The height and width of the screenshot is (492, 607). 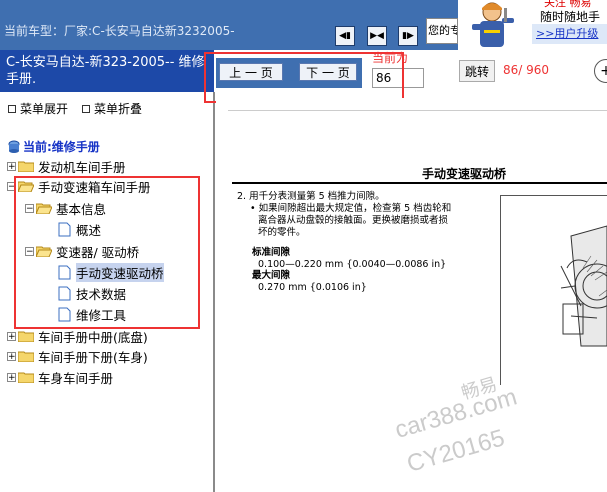 What do you see at coordinates (419, 183) in the screenshot?
I see `title-rule` at bounding box center [419, 183].